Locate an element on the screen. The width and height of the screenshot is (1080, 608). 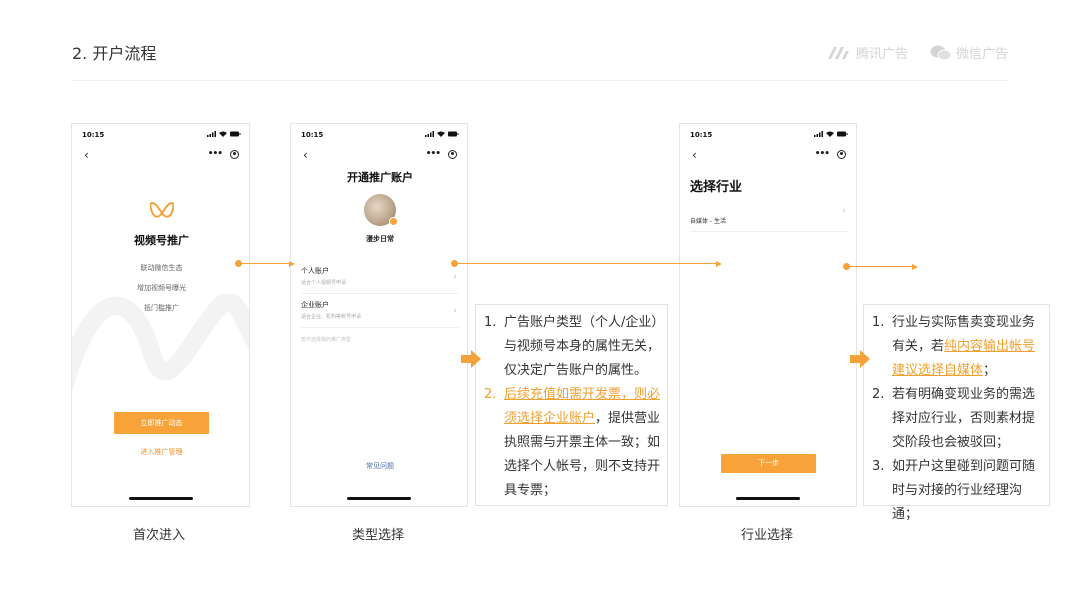
option-title: 个人账户 is located at coordinates (315, 271).